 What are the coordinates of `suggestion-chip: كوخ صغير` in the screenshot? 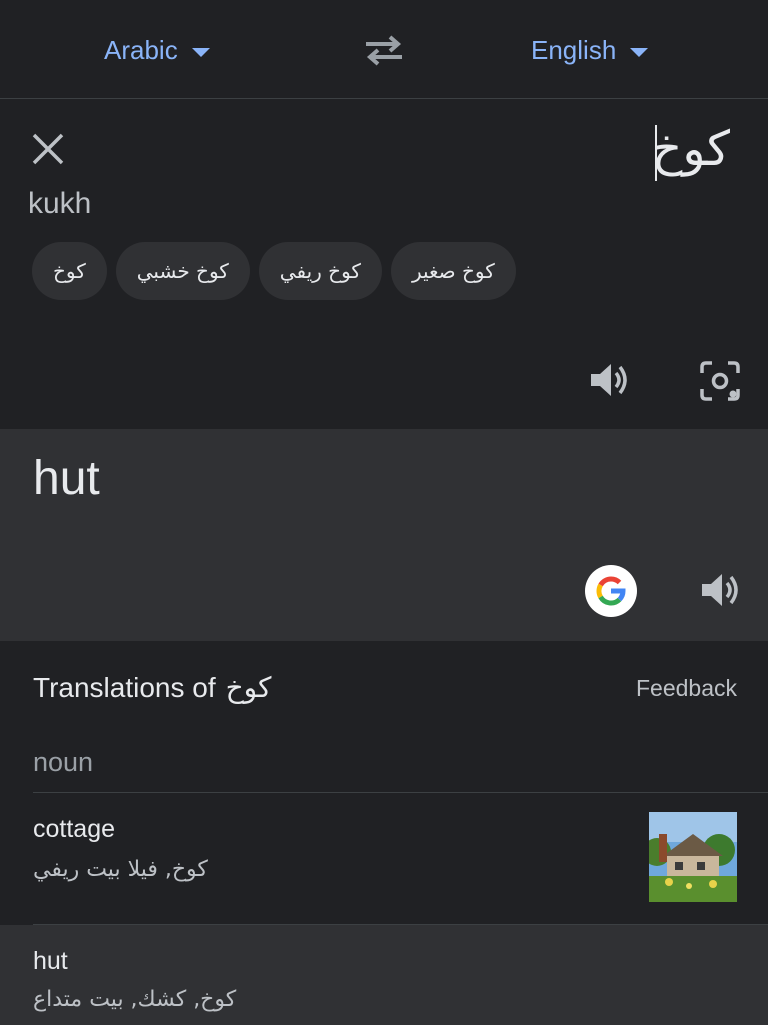 It's located at (453, 271).